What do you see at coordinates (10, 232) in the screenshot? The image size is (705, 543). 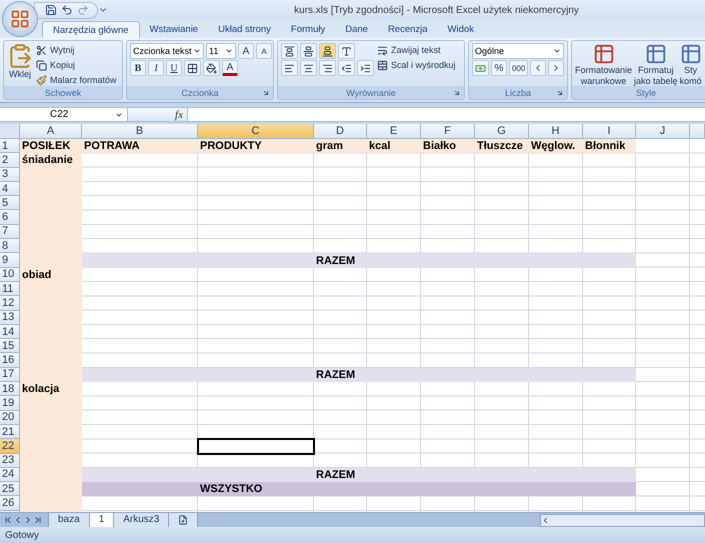 I see `row-header: 7` at bounding box center [10, 232].